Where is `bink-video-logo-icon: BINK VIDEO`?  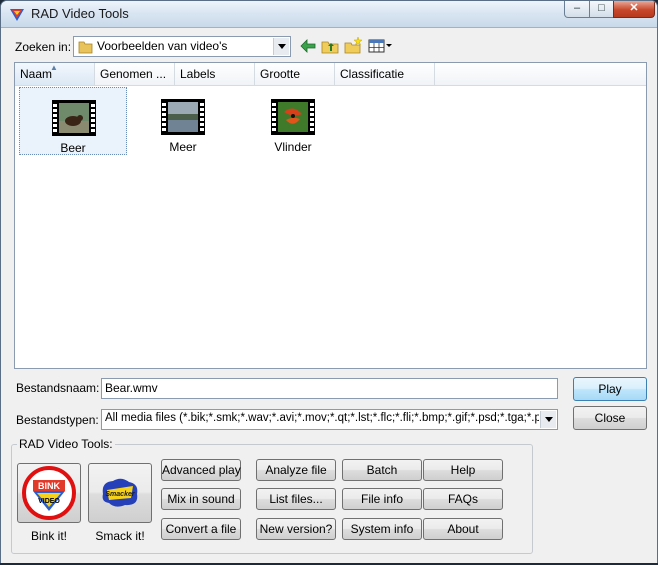 bink-video-logo-icon: BINK VIDEO is located at coordinates (49, 493).